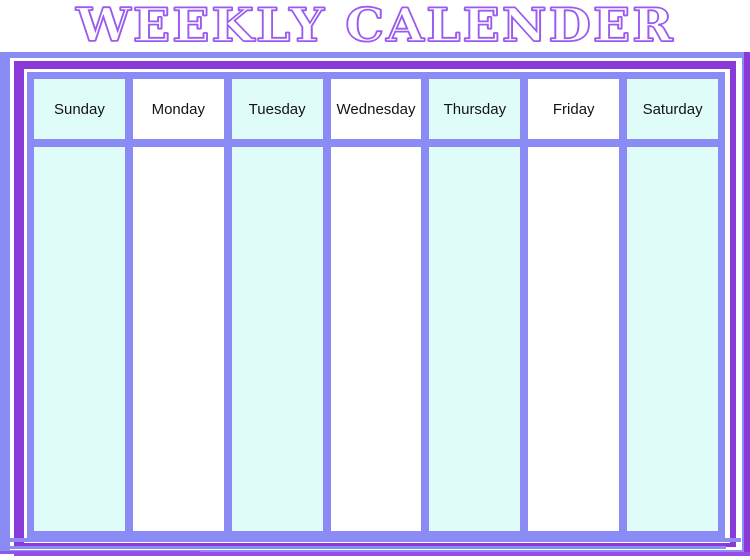 This screenshot has width=750, height=560. I want to click on day-header-label: Tuesday, so click(277, 109).